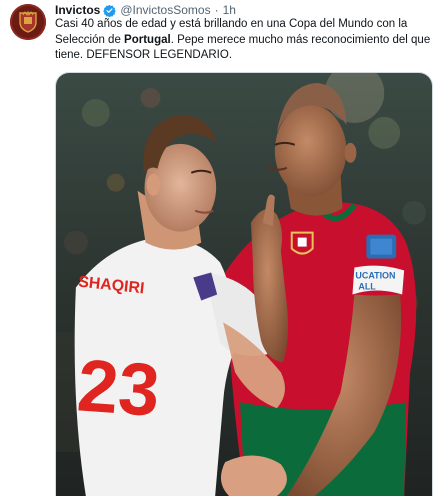  Describe the element at coordinates (77, 10) in the screenshot. I see `author-name: Invictos` at that location.